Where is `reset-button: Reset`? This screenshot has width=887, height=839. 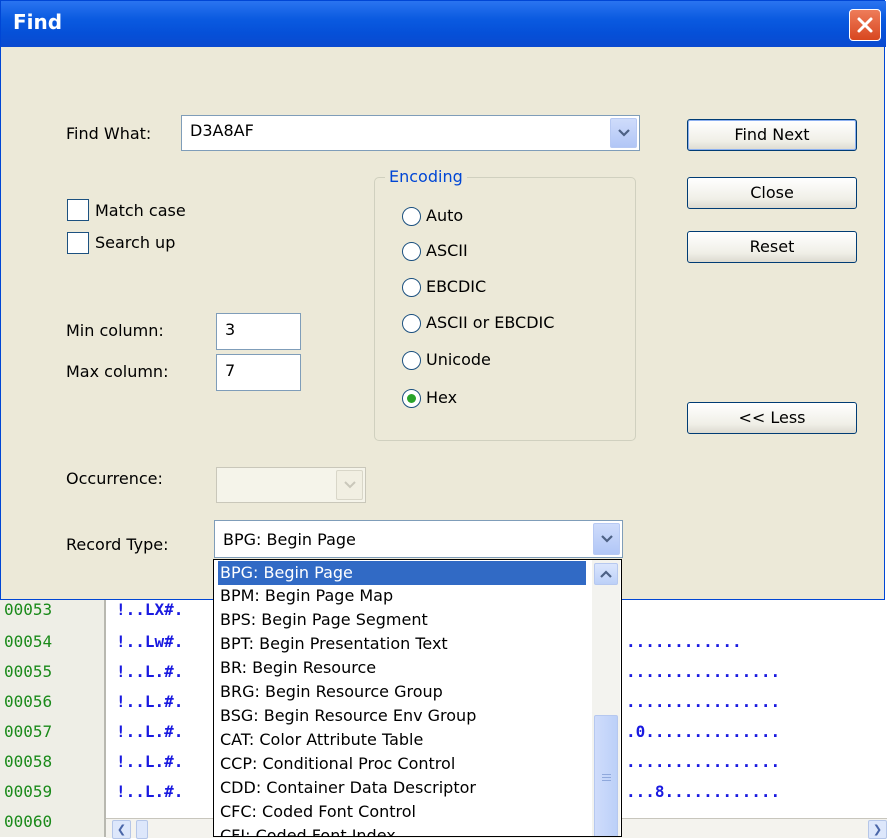 reset-button: Reset is located at coordinates (772, 247).